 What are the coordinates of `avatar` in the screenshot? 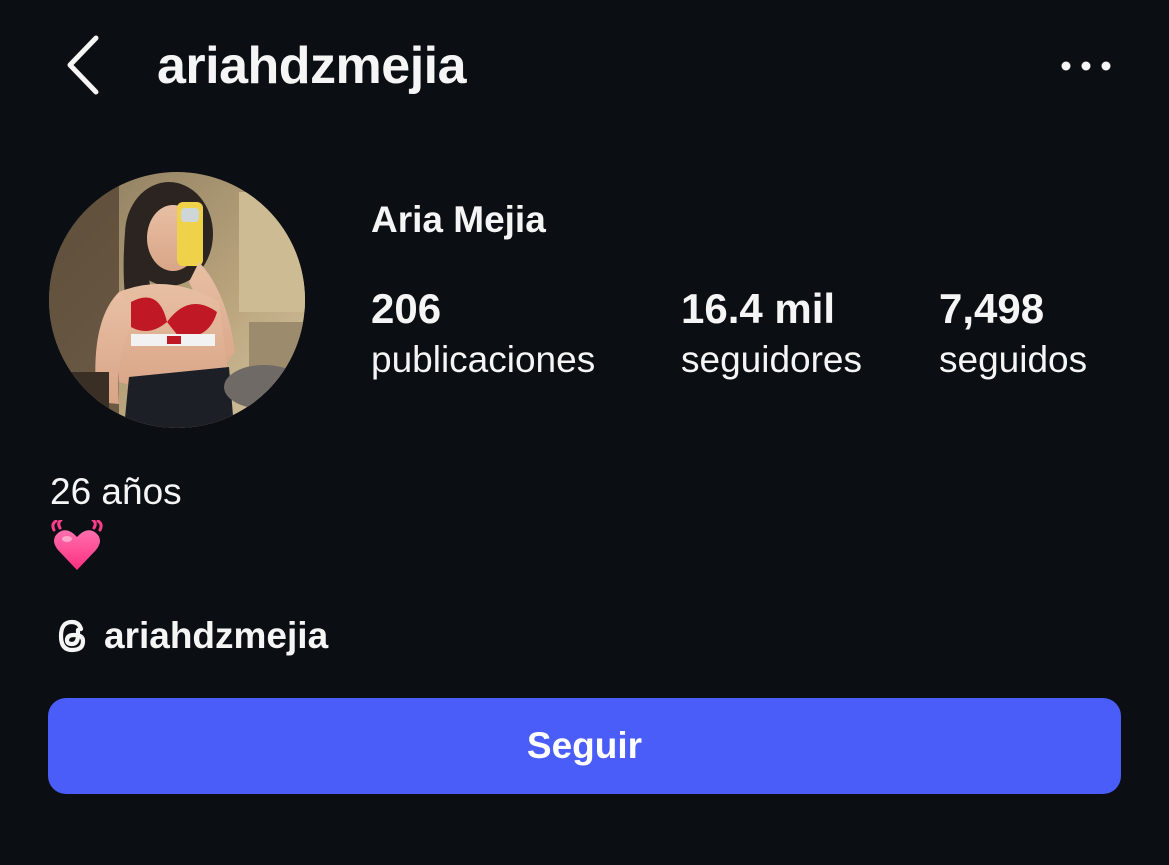 It's located at (177, 300).